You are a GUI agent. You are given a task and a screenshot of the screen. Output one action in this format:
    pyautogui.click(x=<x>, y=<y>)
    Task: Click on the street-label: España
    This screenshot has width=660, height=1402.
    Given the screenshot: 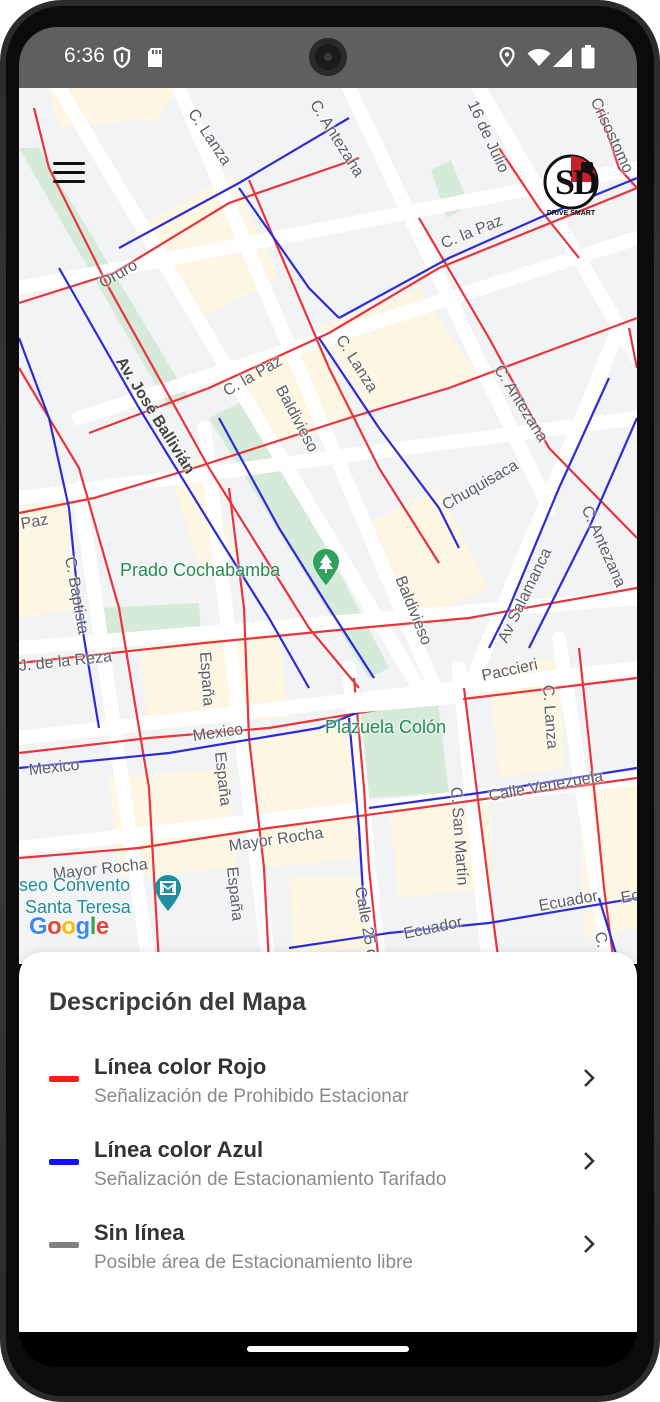 What is the action you would take?
    pyautogui.click(x=206, y=679)
    